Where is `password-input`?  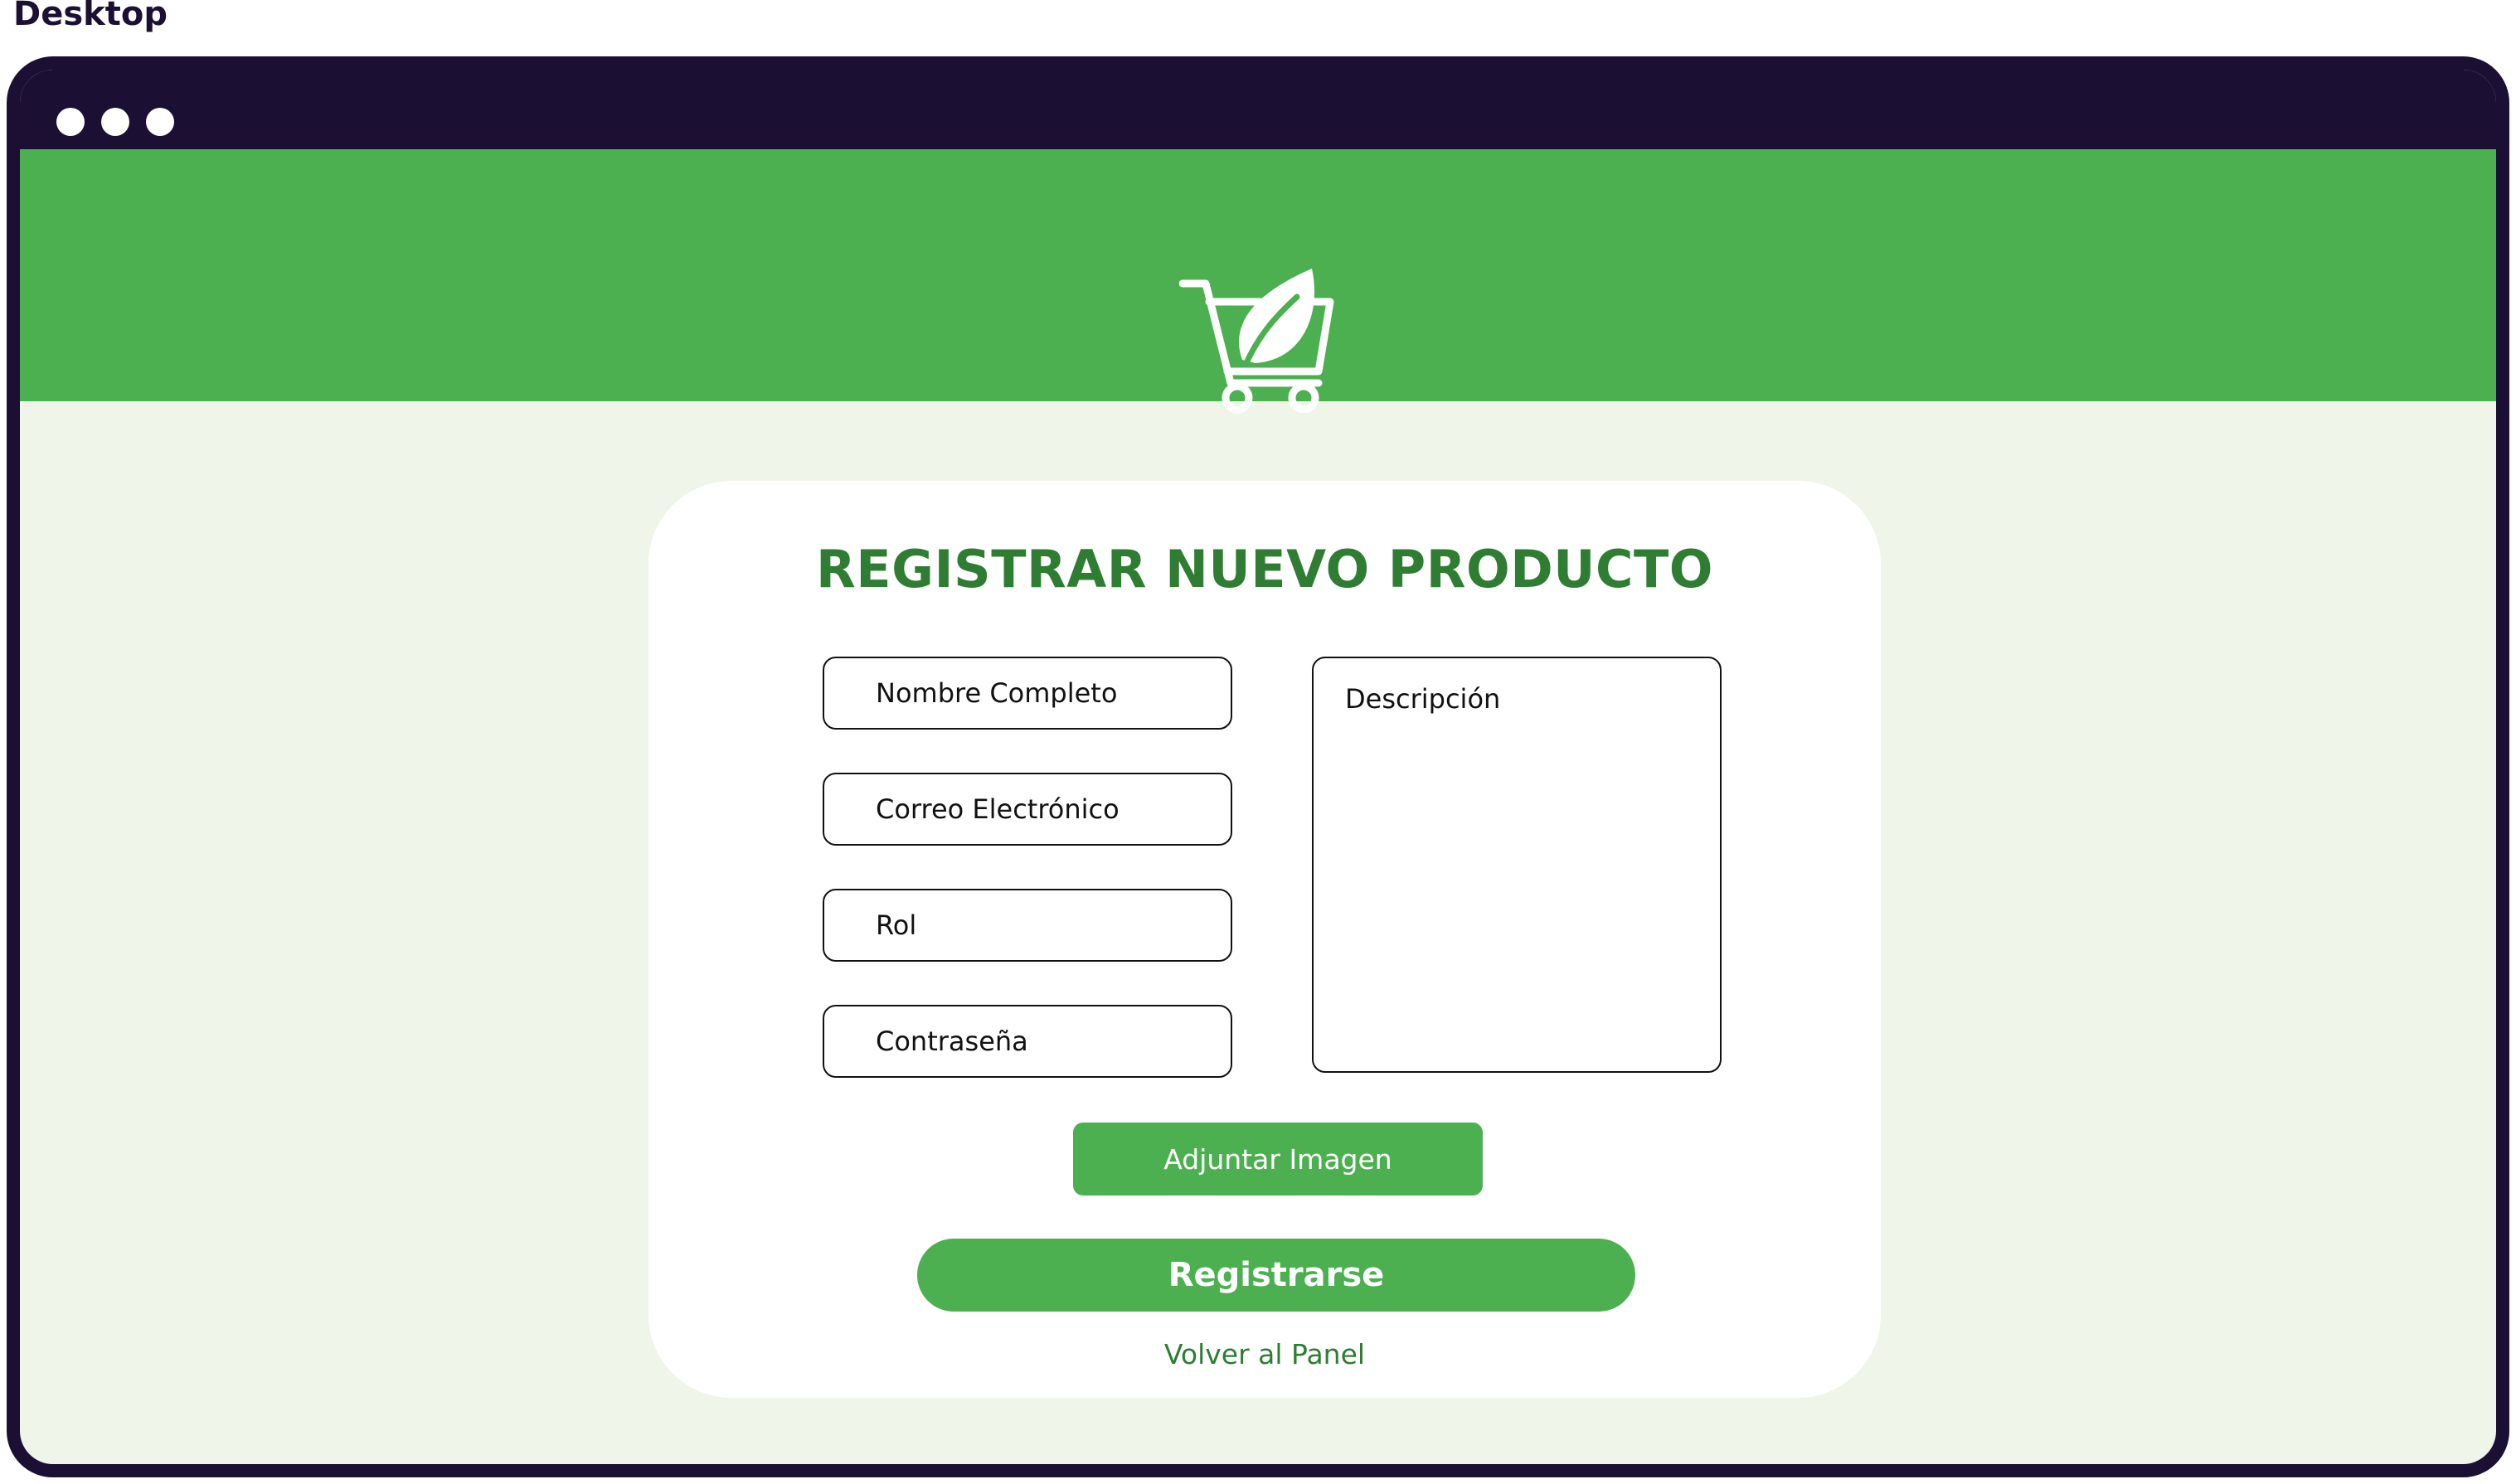
password-input is located at coordinates (1027, 1041).